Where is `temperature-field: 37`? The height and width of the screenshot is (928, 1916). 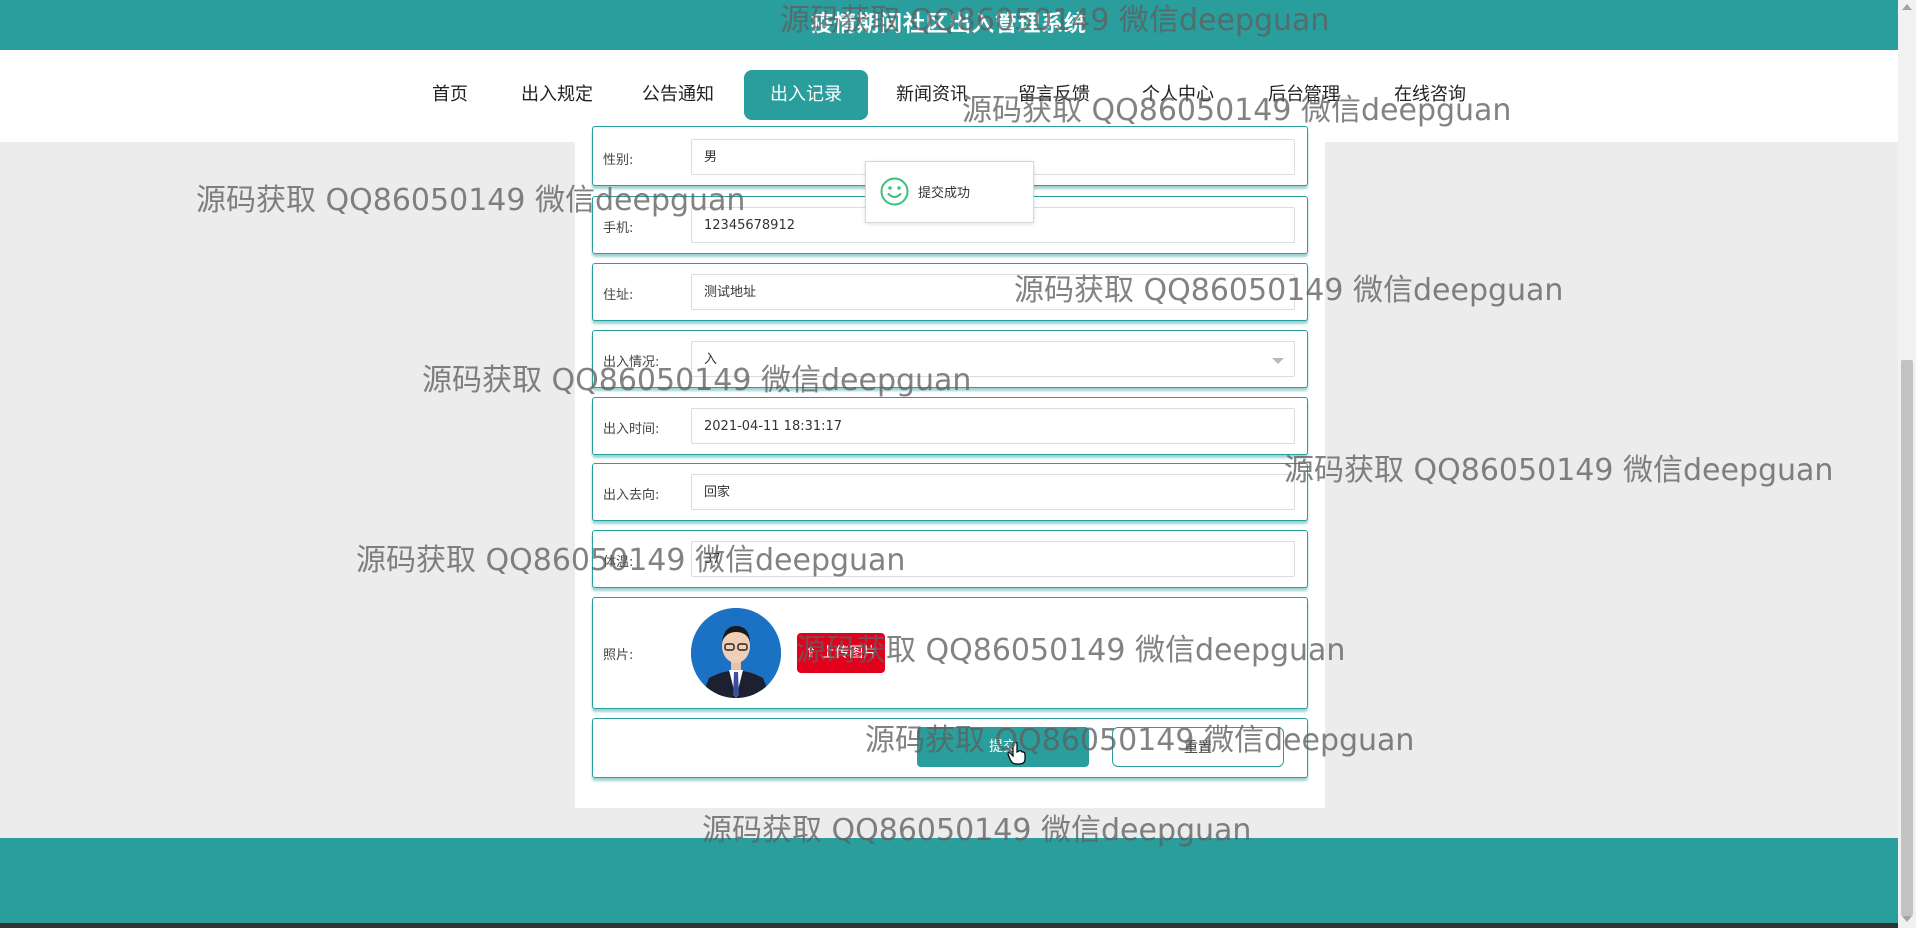 temperature-field: 37 is located at coordinates (993, 559).